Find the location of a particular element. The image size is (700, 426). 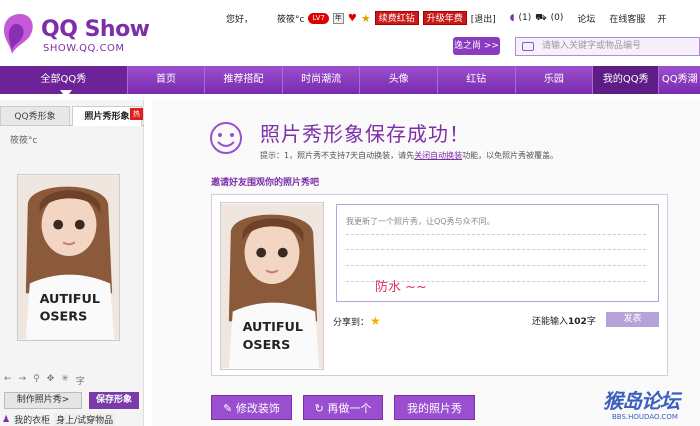

nav-avatar: 头像 is located at coordinates (398, 80).